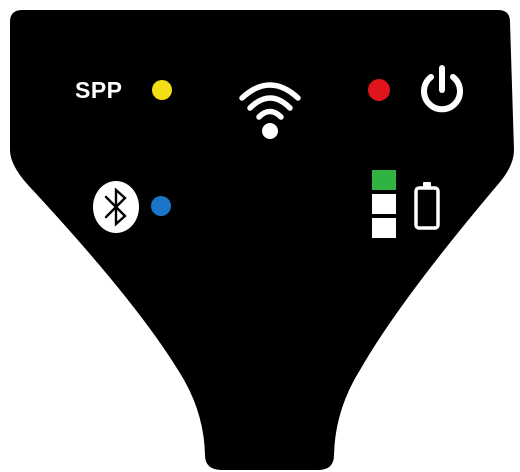 This screenshot has width=520, height=472. What do you see at coordinates (162, 90) in the screenshot?
I see `spp-led` at bounding box center [162, 90].